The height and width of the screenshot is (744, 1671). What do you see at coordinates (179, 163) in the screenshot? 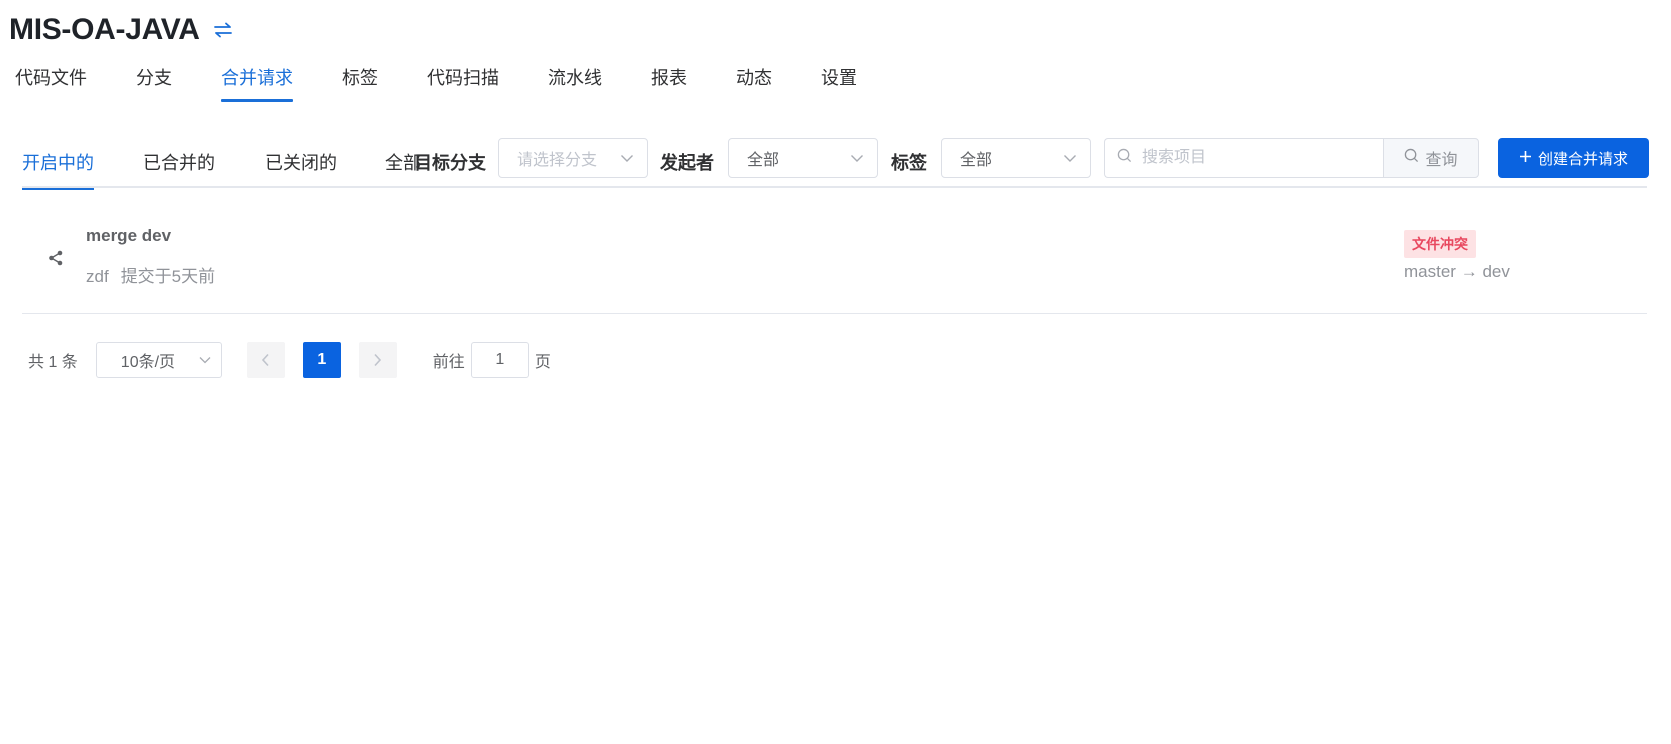
I see `tab-merged: 已合并的` at bounding box center [179, 163].